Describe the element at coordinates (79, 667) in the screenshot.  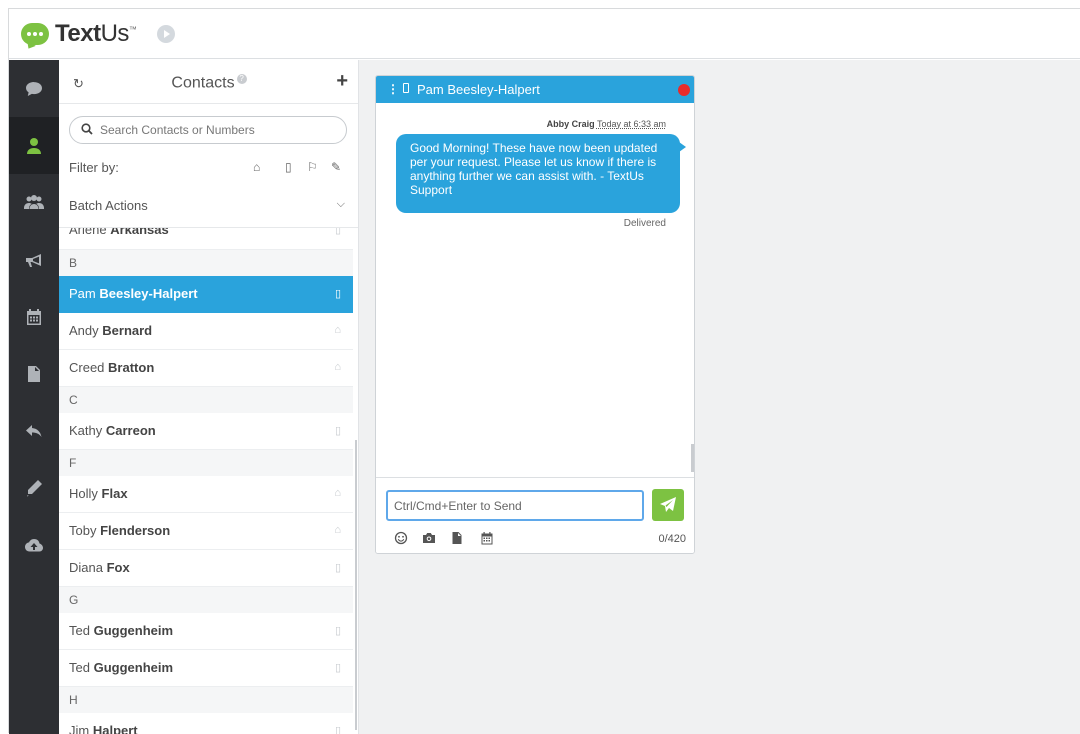
I see `contact-first-name: Ted` at that location.